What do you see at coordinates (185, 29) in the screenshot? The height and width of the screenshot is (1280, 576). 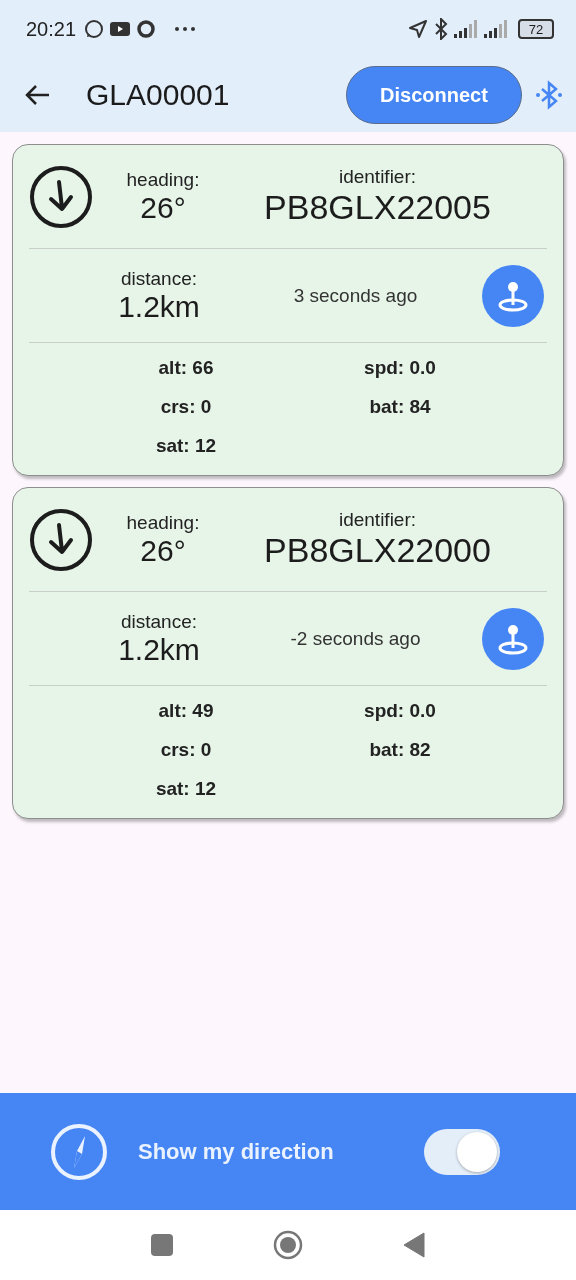 I see `more-icon` at bounding box center [185, 29].